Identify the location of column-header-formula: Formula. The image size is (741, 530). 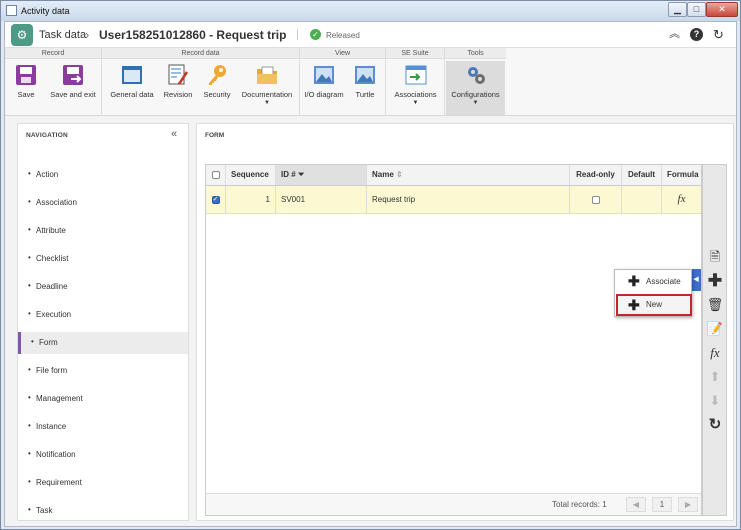
(681, 175).